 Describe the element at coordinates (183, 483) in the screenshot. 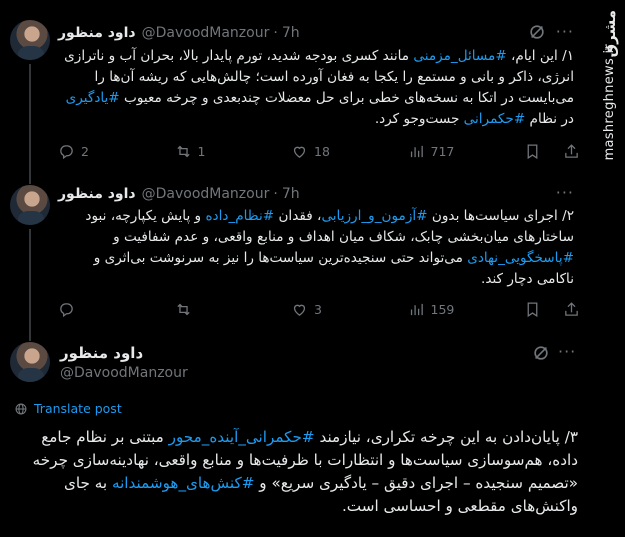

I see `hashtag-link: #کنش‌های_هوشمندانه` at that location.